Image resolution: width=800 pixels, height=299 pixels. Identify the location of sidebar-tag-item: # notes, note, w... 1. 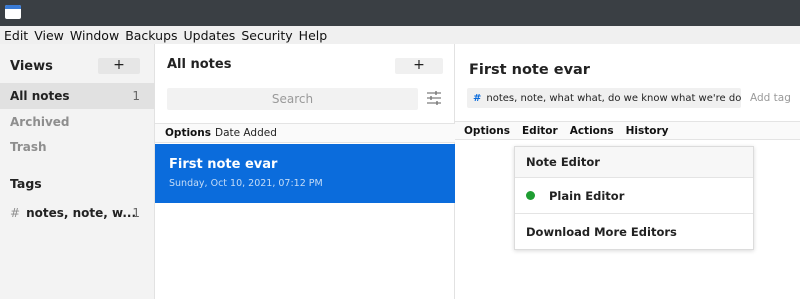
(77, 213).